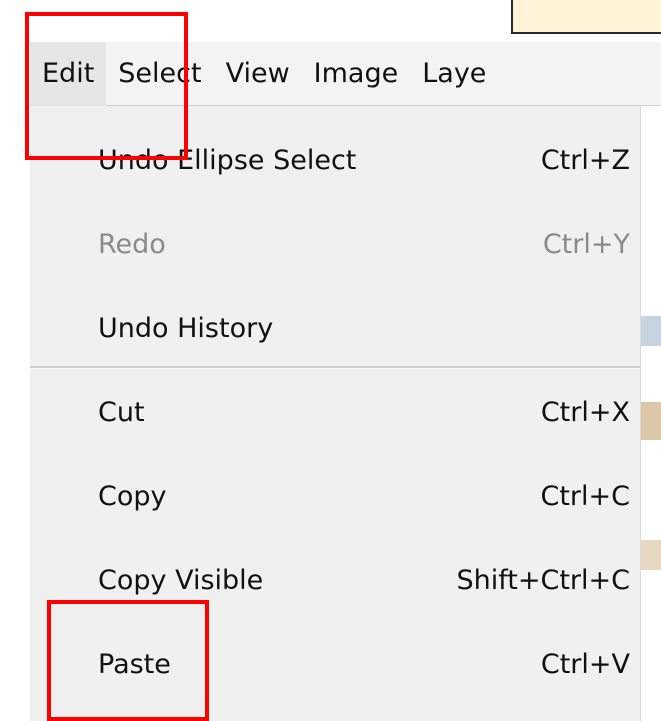 This screenshot has height=721, width=661. I want to click on menu-item-label: Cut, so click(121, 412).